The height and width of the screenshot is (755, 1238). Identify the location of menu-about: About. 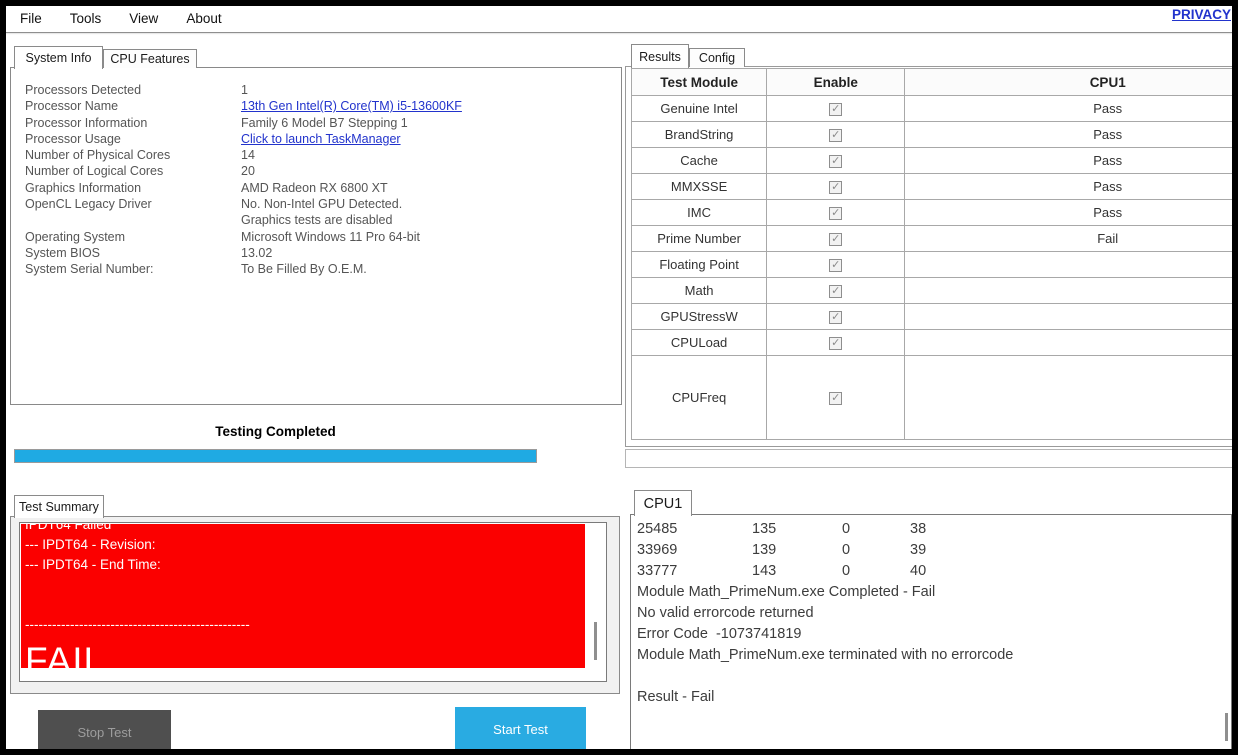
(203, 18).